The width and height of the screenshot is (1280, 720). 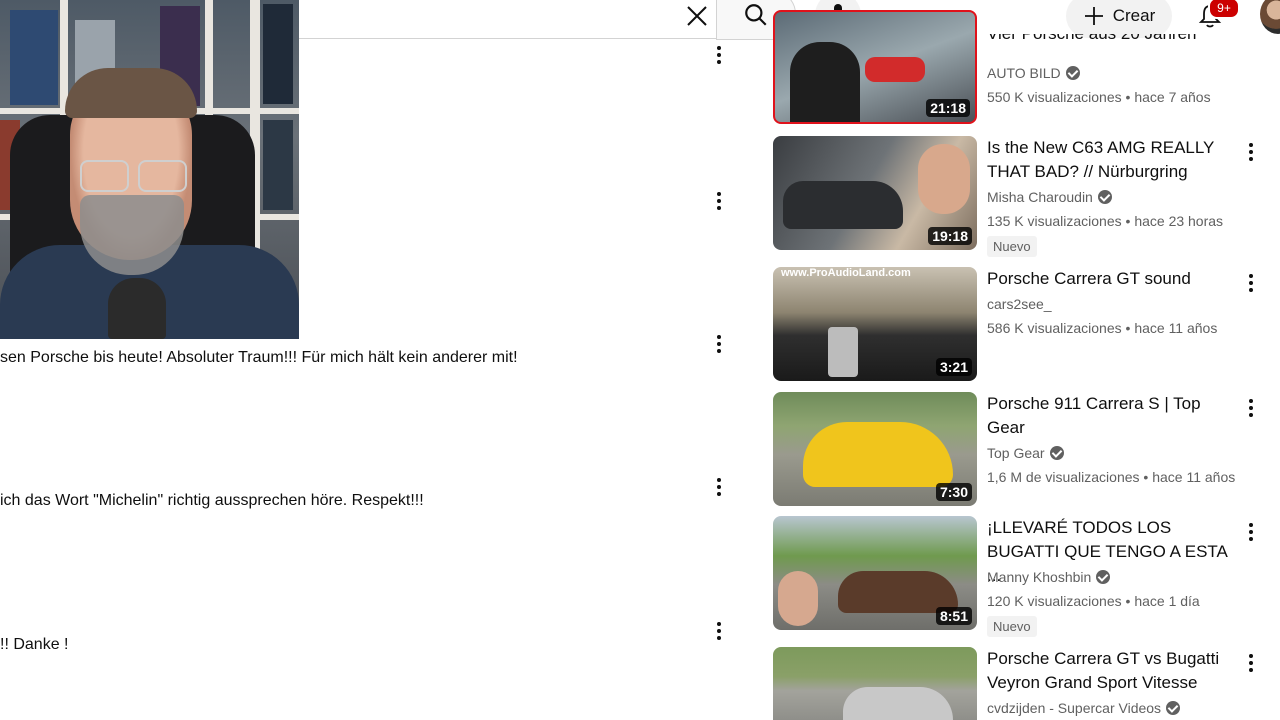 What do you see at coordinates (1114, 279) in the screenshot?
I see `video-title: Porsche Carrera GT sound` at bounding box center [1114, 279].